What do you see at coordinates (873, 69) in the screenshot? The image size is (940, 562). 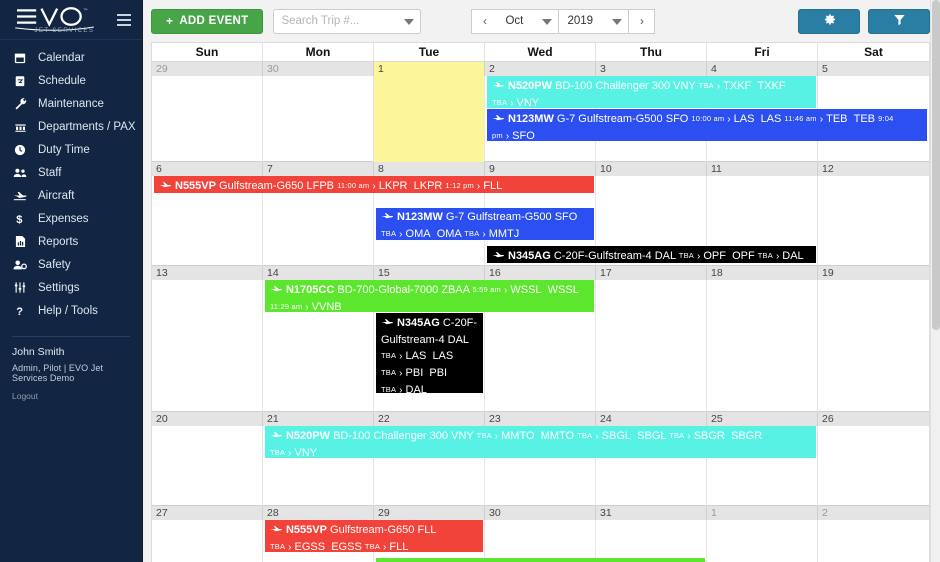 I see `calendar-date-number: 5` at bounding box center [873, 69].